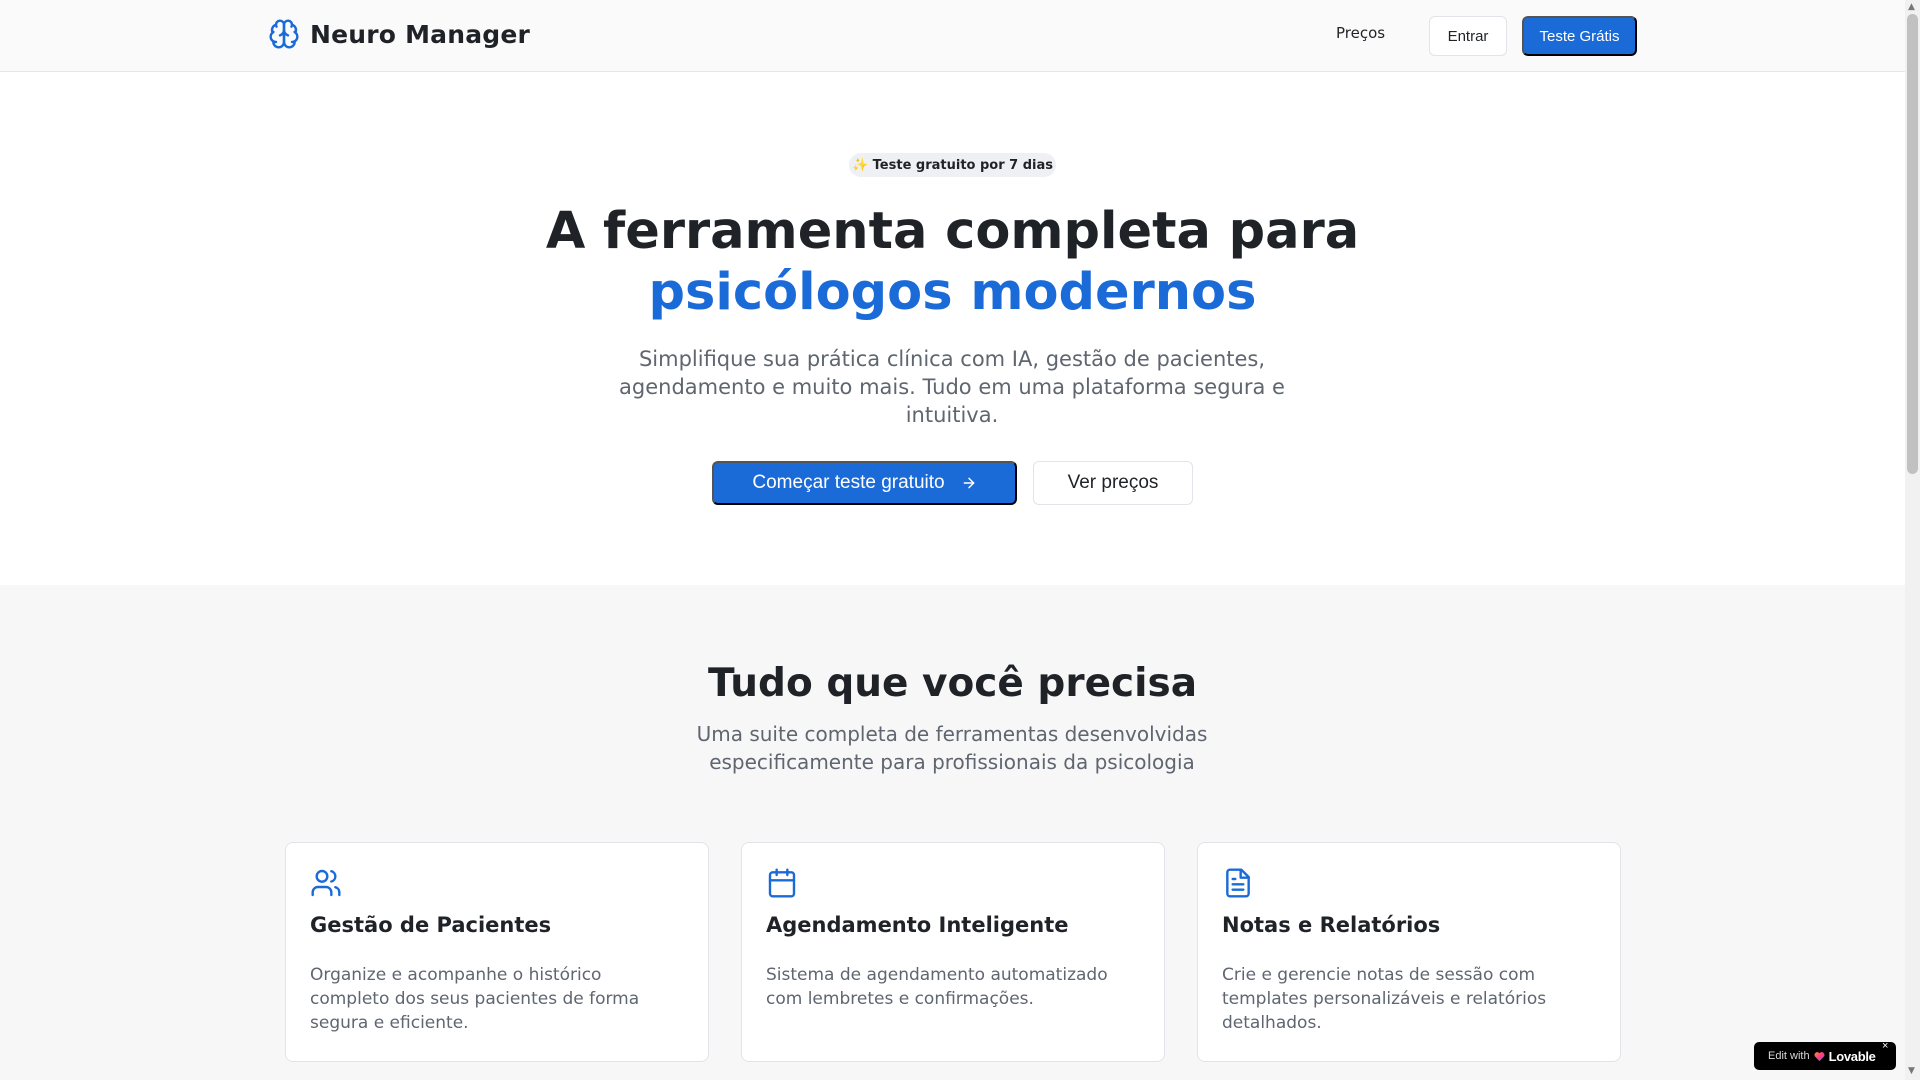  I want to click on file-text-icon, so click(1238, 883).